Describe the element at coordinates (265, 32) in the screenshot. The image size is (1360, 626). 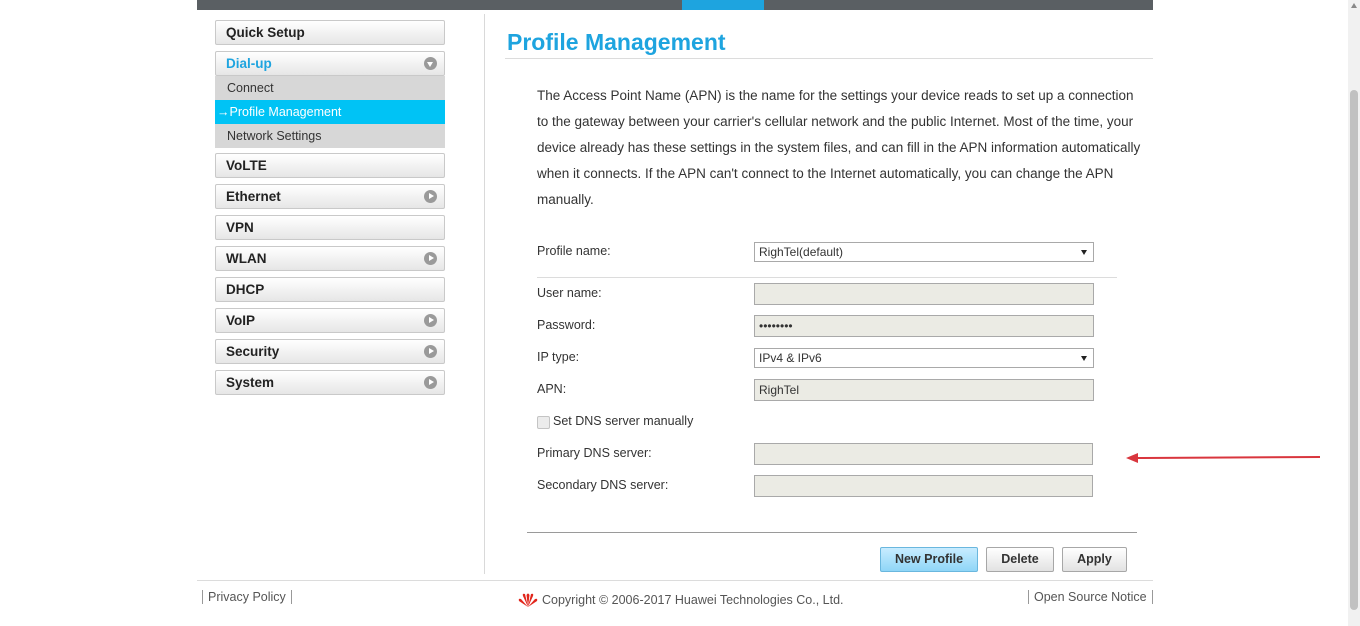
I see `sidebar-item-label: Quick Setup` at that location.